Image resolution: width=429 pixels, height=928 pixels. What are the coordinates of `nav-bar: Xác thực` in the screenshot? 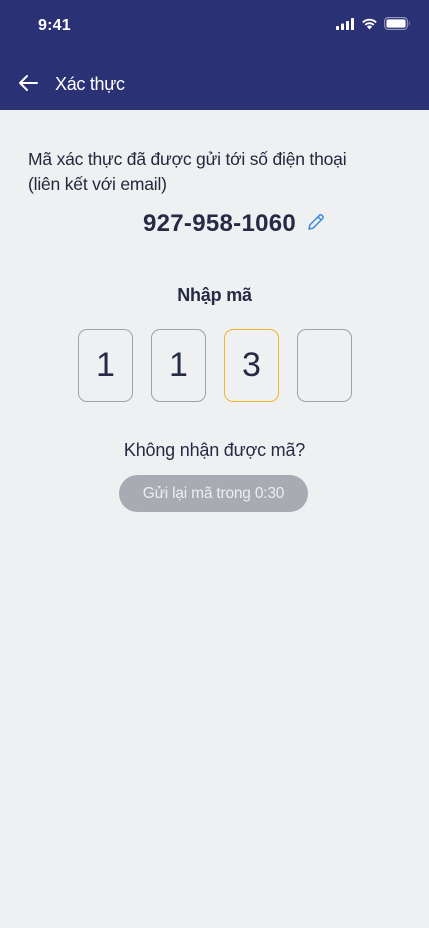 It's located at (214, 85).